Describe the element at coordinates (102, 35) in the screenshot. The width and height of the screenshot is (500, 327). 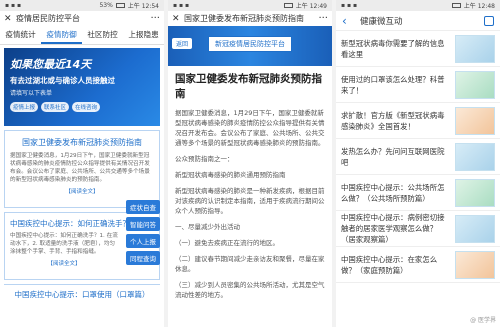
I see `tab-community: 社区防控` at that location.